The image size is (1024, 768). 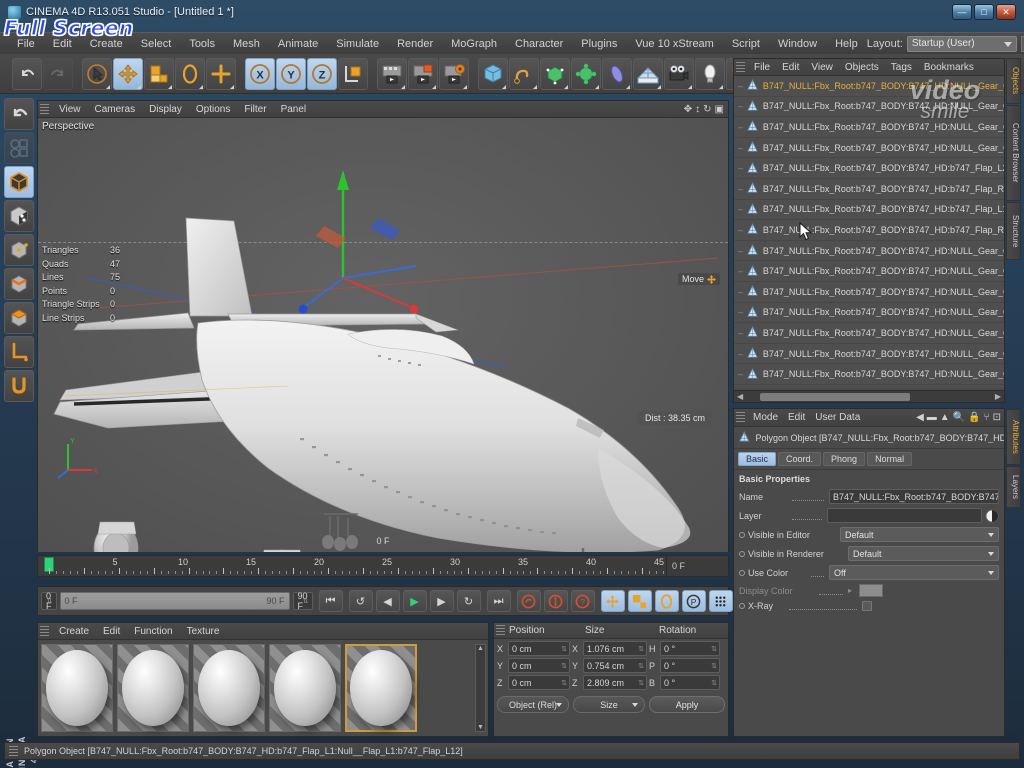 What do you see at coordinates (837, 417) in the screenshot?
I see `attribute-menu-user-data: User Data` at bounding box center [837, 417].